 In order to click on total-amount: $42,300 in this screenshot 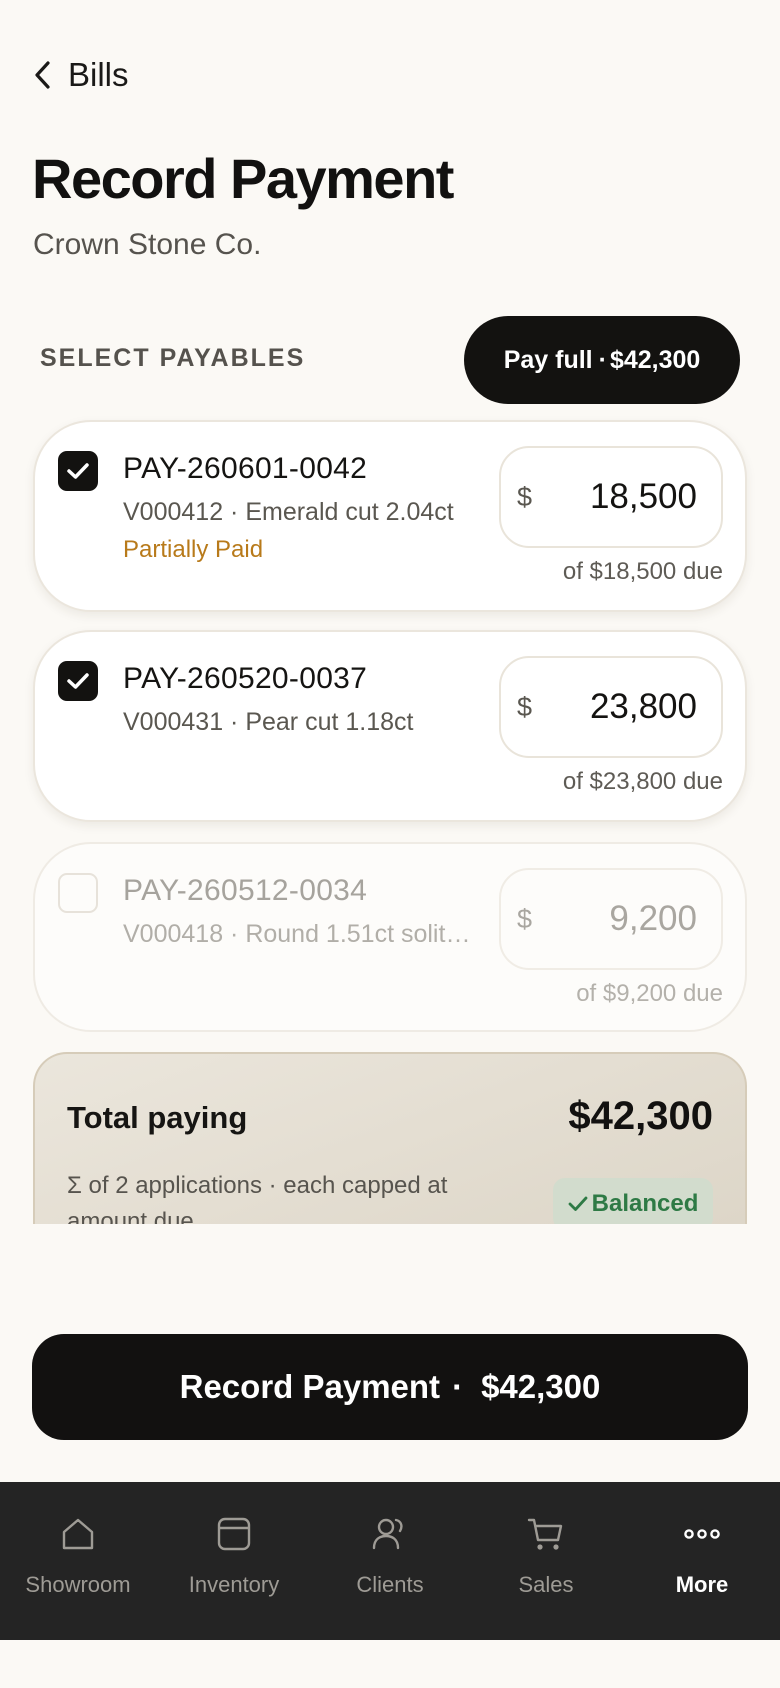, I will do `click(640, 1116)`.